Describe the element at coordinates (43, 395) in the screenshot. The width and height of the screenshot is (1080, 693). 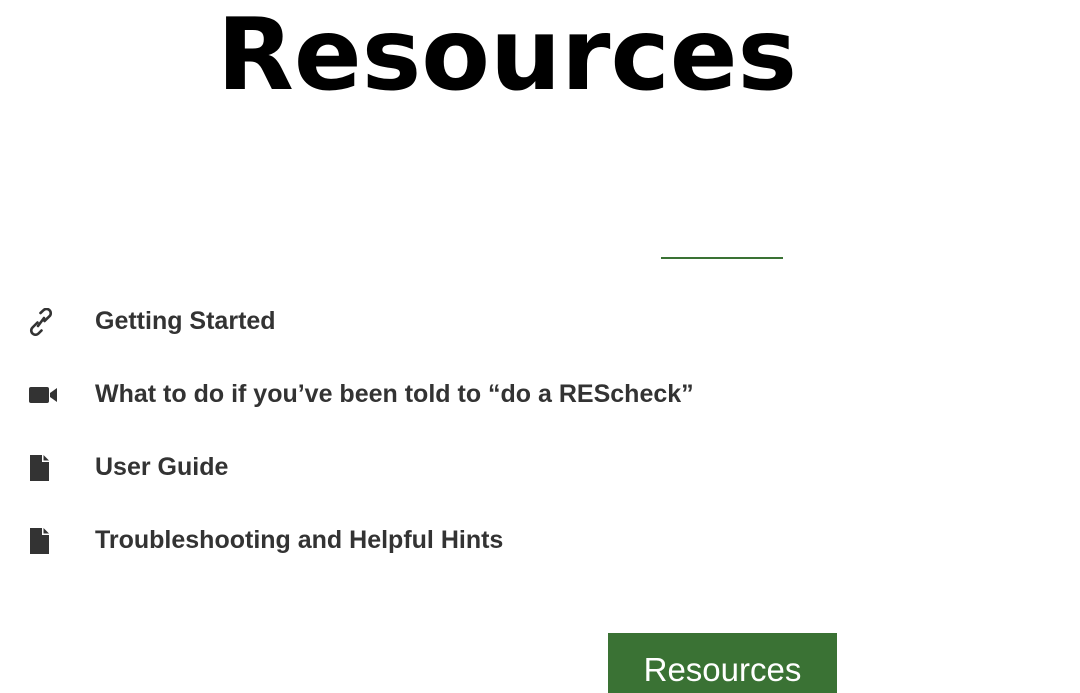
I see `video-camera-icon` at that location.